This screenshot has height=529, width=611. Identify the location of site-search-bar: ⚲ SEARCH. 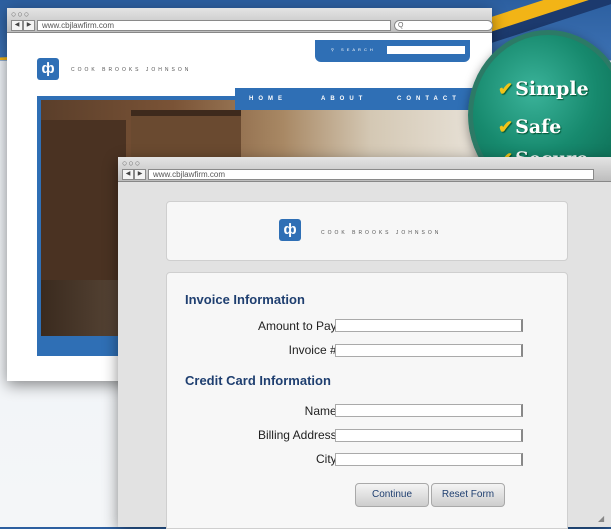
(392, 51).